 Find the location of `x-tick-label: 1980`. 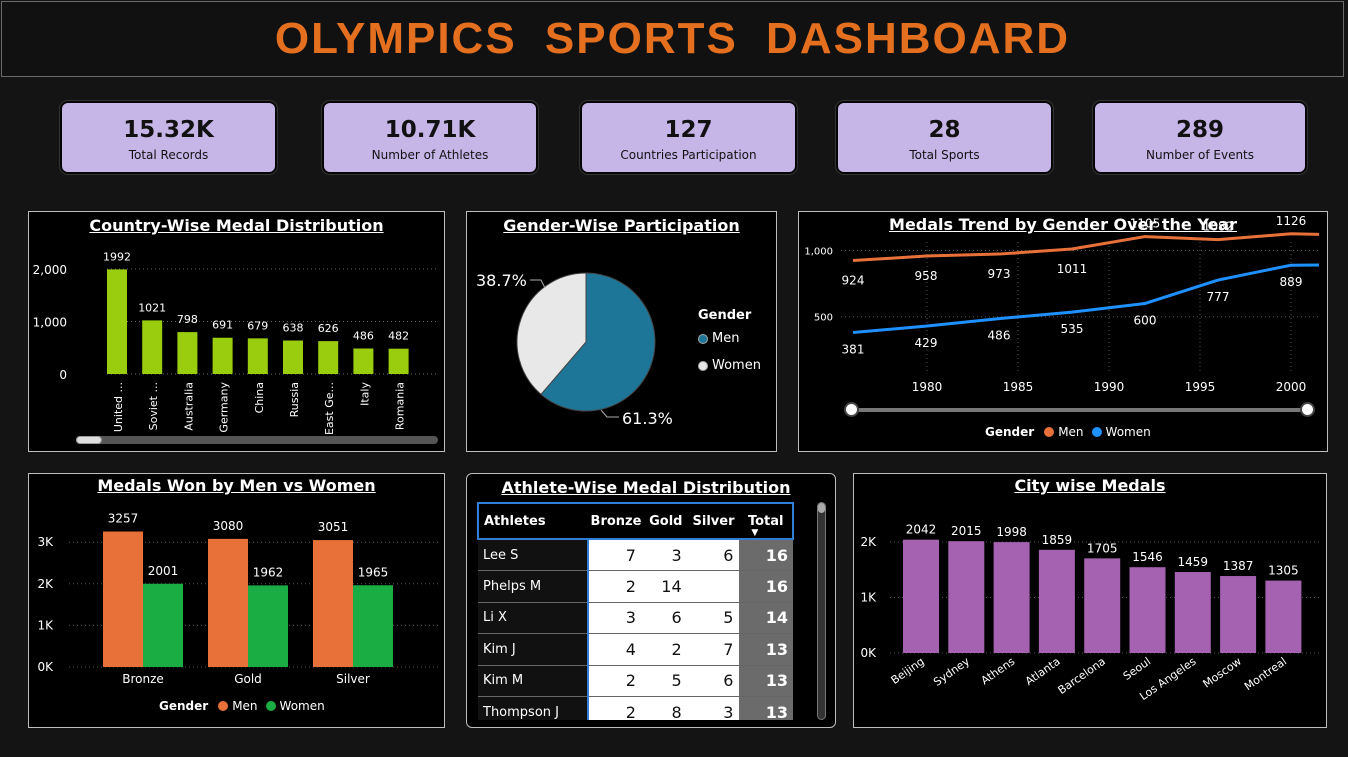

x-tick-label: 1980 is located at coordinates (927, 387).